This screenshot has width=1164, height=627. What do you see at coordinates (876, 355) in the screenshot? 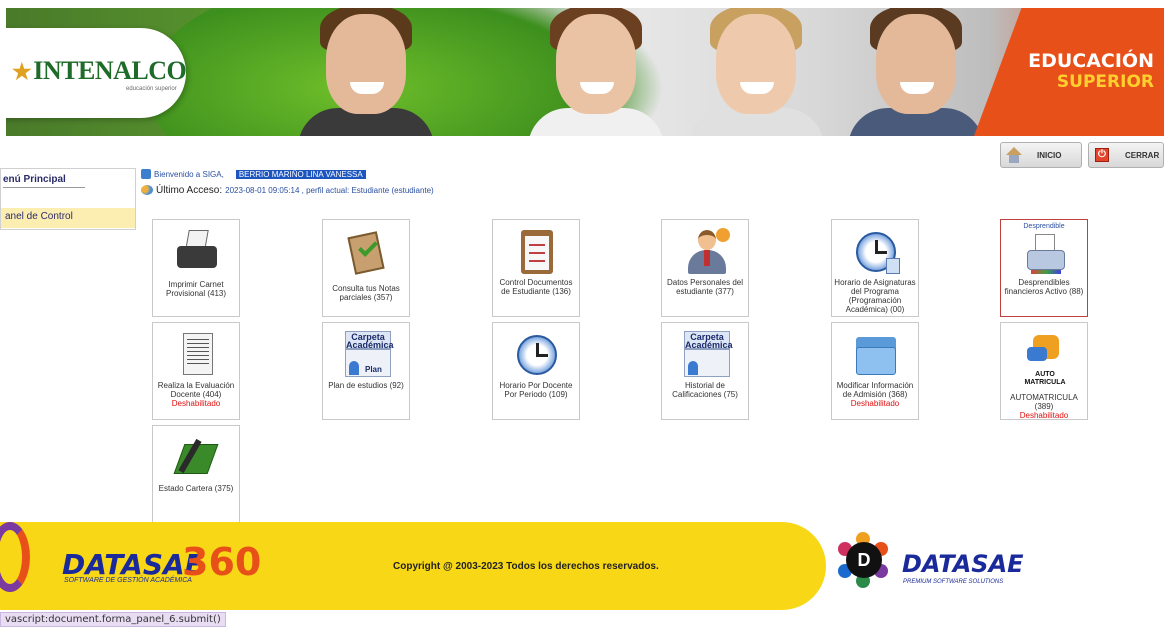
I see `folder-icon` at bounding box center [876, 355].